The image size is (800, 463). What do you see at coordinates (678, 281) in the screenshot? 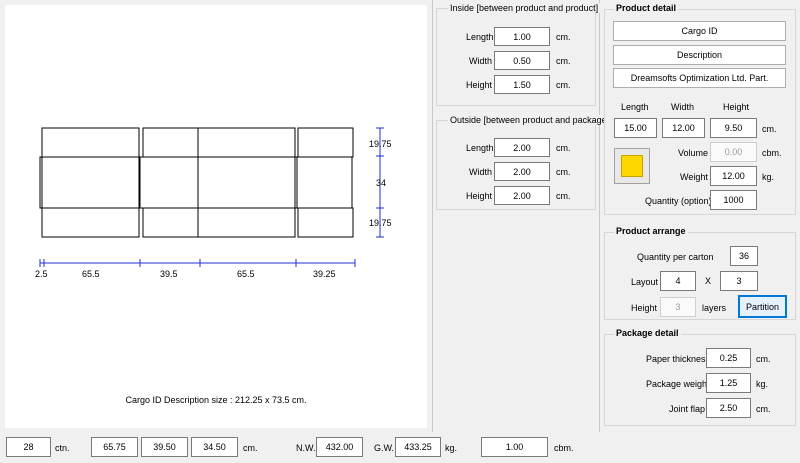
I see `layout-x-input: 4` at bounding box center [678, 281].